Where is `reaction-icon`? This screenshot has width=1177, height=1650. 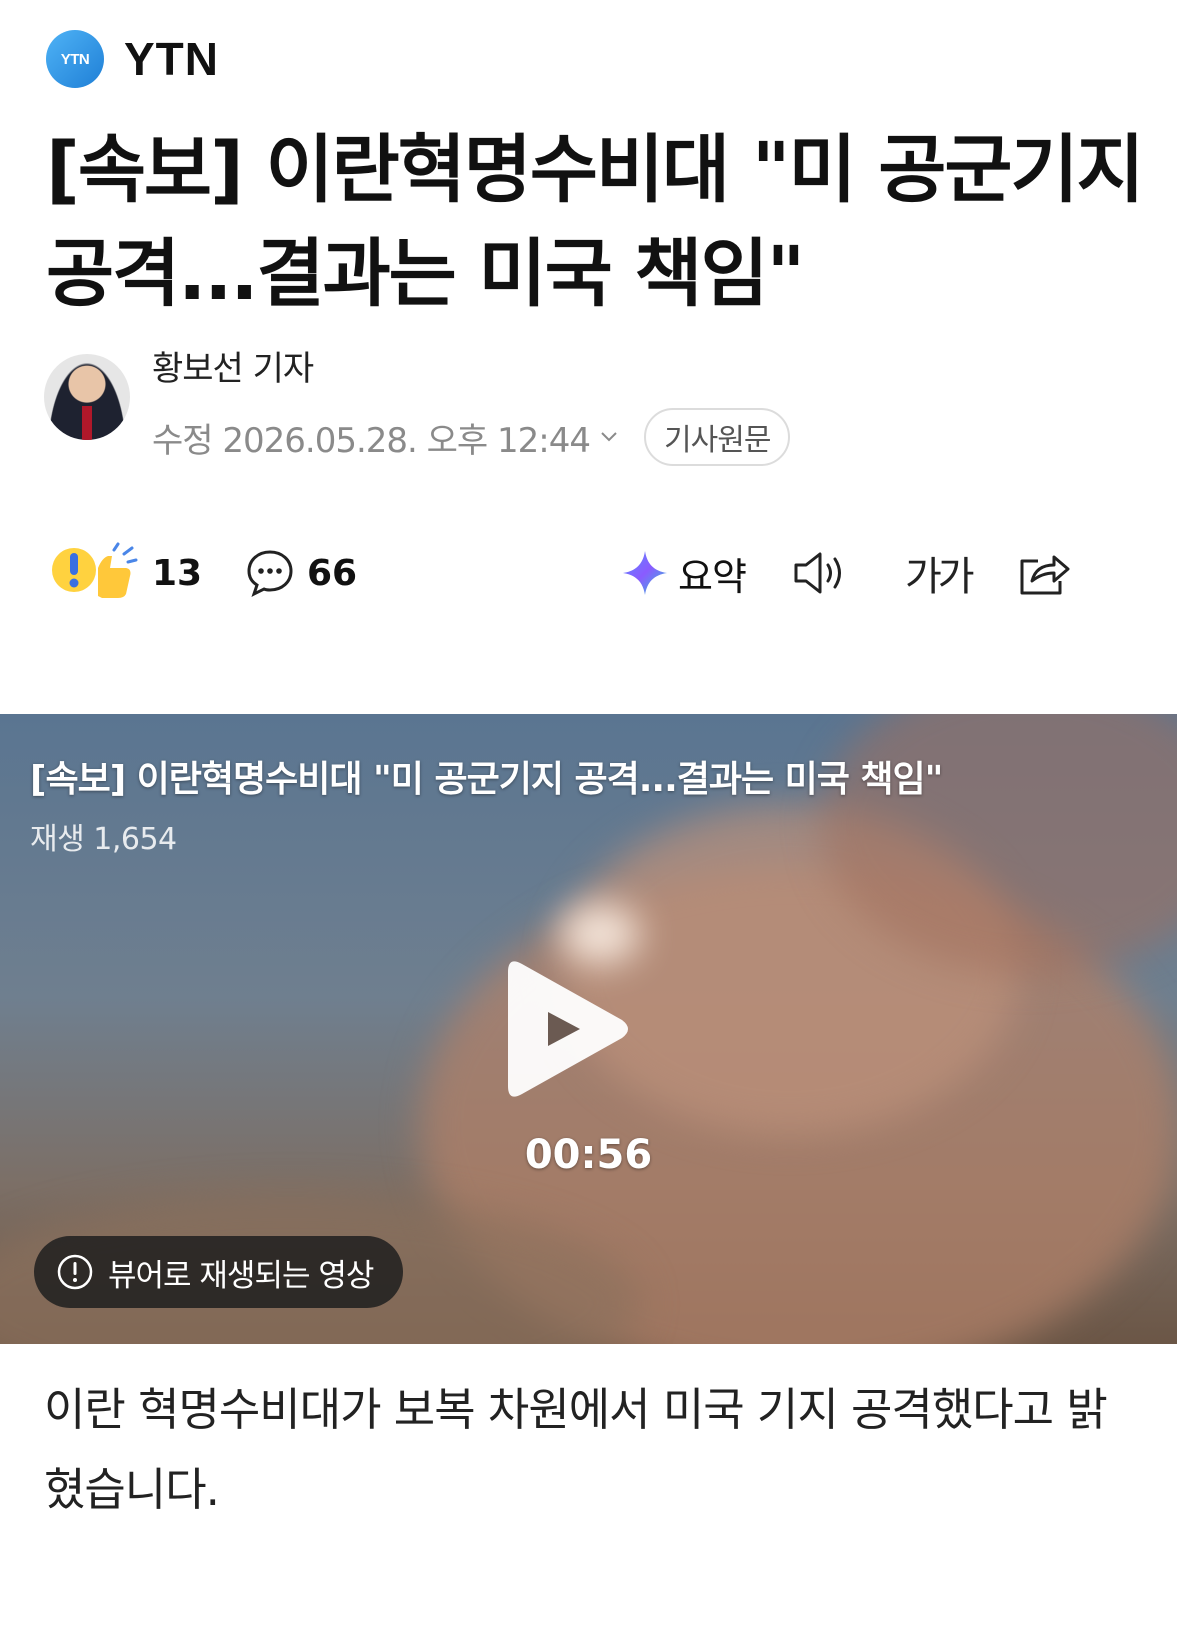
reaction-icon is located at coordinates (95, 570).